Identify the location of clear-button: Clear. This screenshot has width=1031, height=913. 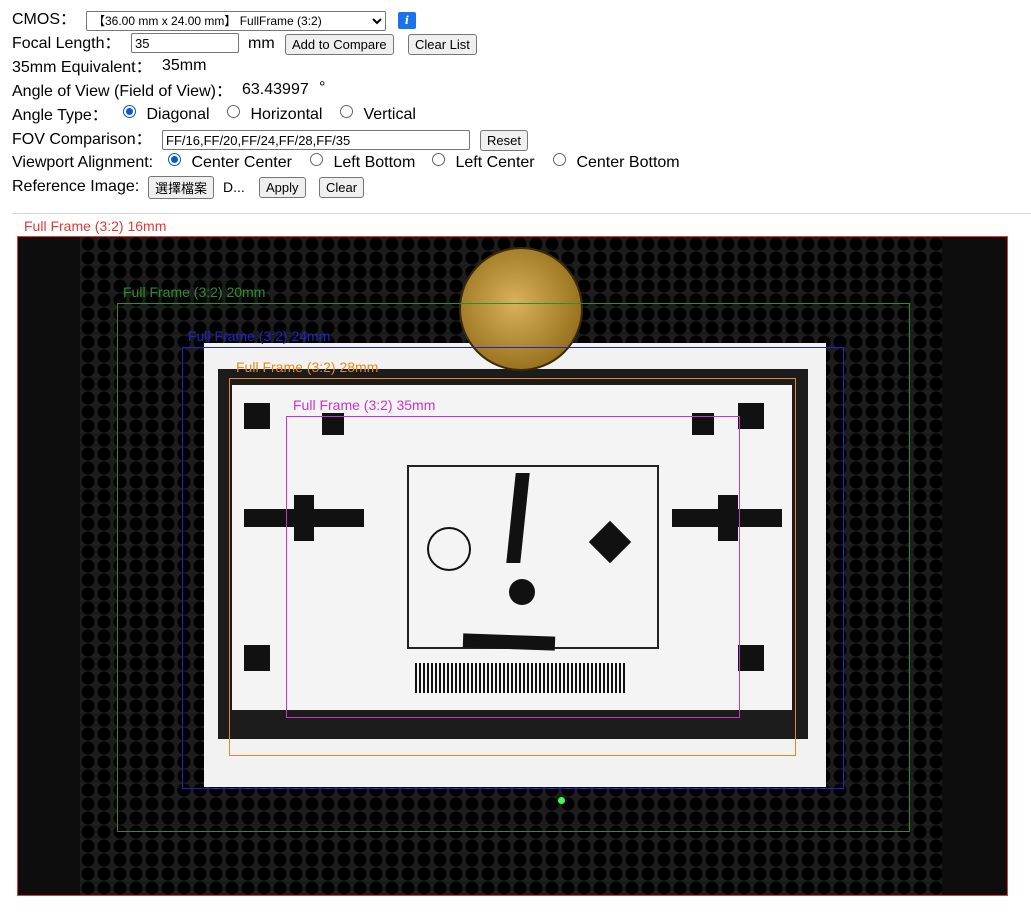
(342, 187).